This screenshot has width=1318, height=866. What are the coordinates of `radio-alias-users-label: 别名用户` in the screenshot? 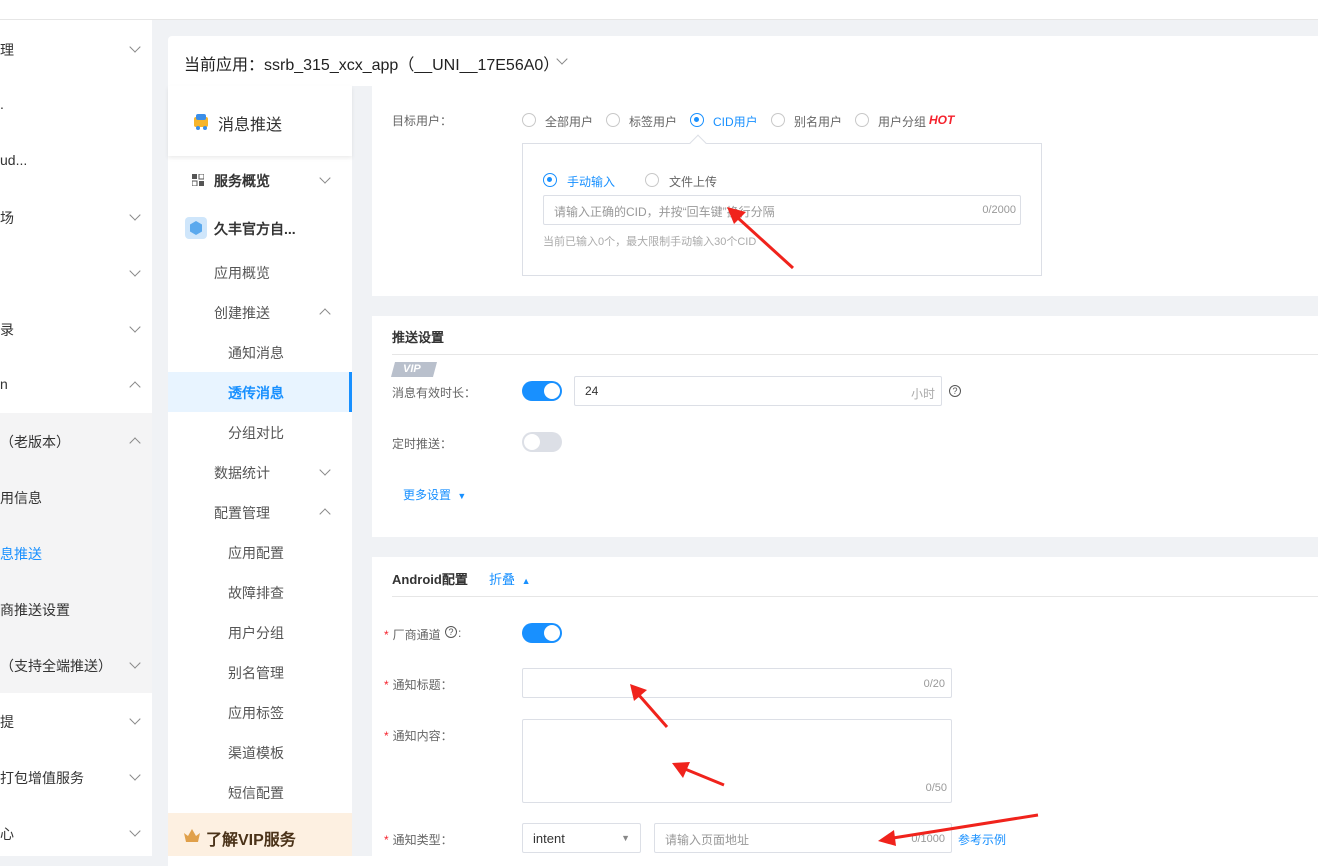 It's located at (818, 121).